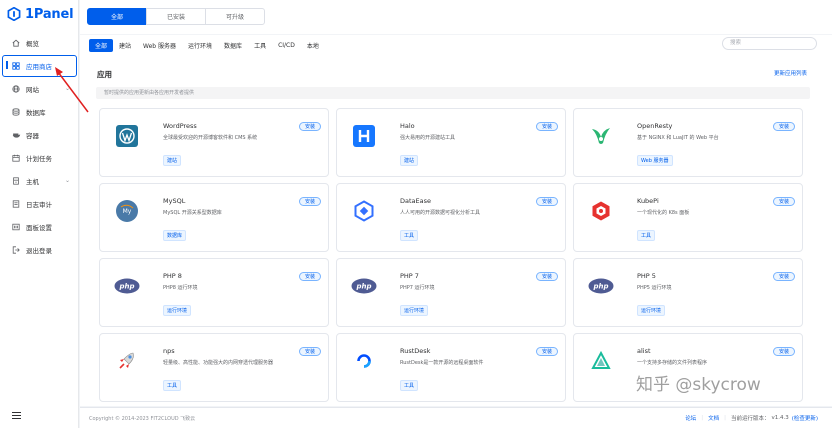  What do you see at coordinates (451, 367) in the screenshot?
I see `app-card: RustDesk RustDesk是一款开源的远程桌面软件 工具 安装` at bounding box center [451, 367].